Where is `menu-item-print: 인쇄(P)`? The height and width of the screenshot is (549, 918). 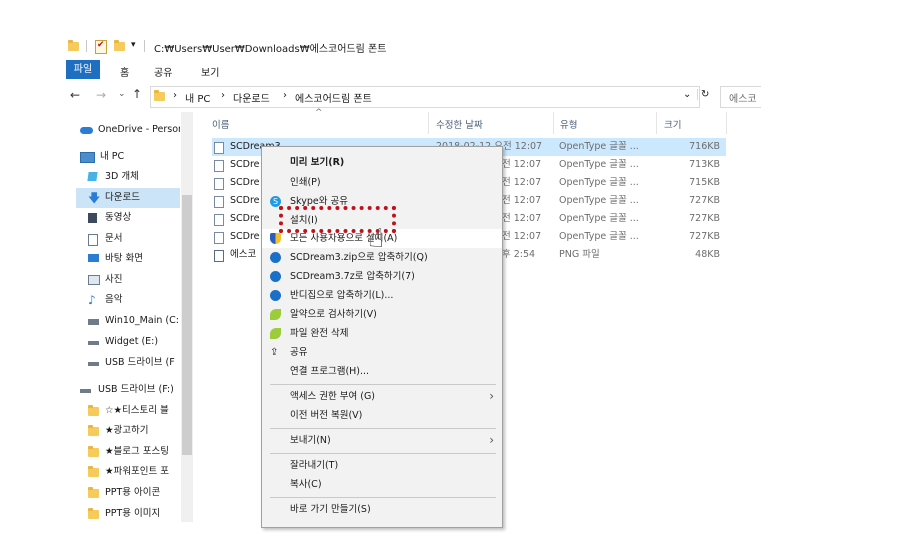
menu-item-print: 인쇄(P) is located at coordinates (382, 182).